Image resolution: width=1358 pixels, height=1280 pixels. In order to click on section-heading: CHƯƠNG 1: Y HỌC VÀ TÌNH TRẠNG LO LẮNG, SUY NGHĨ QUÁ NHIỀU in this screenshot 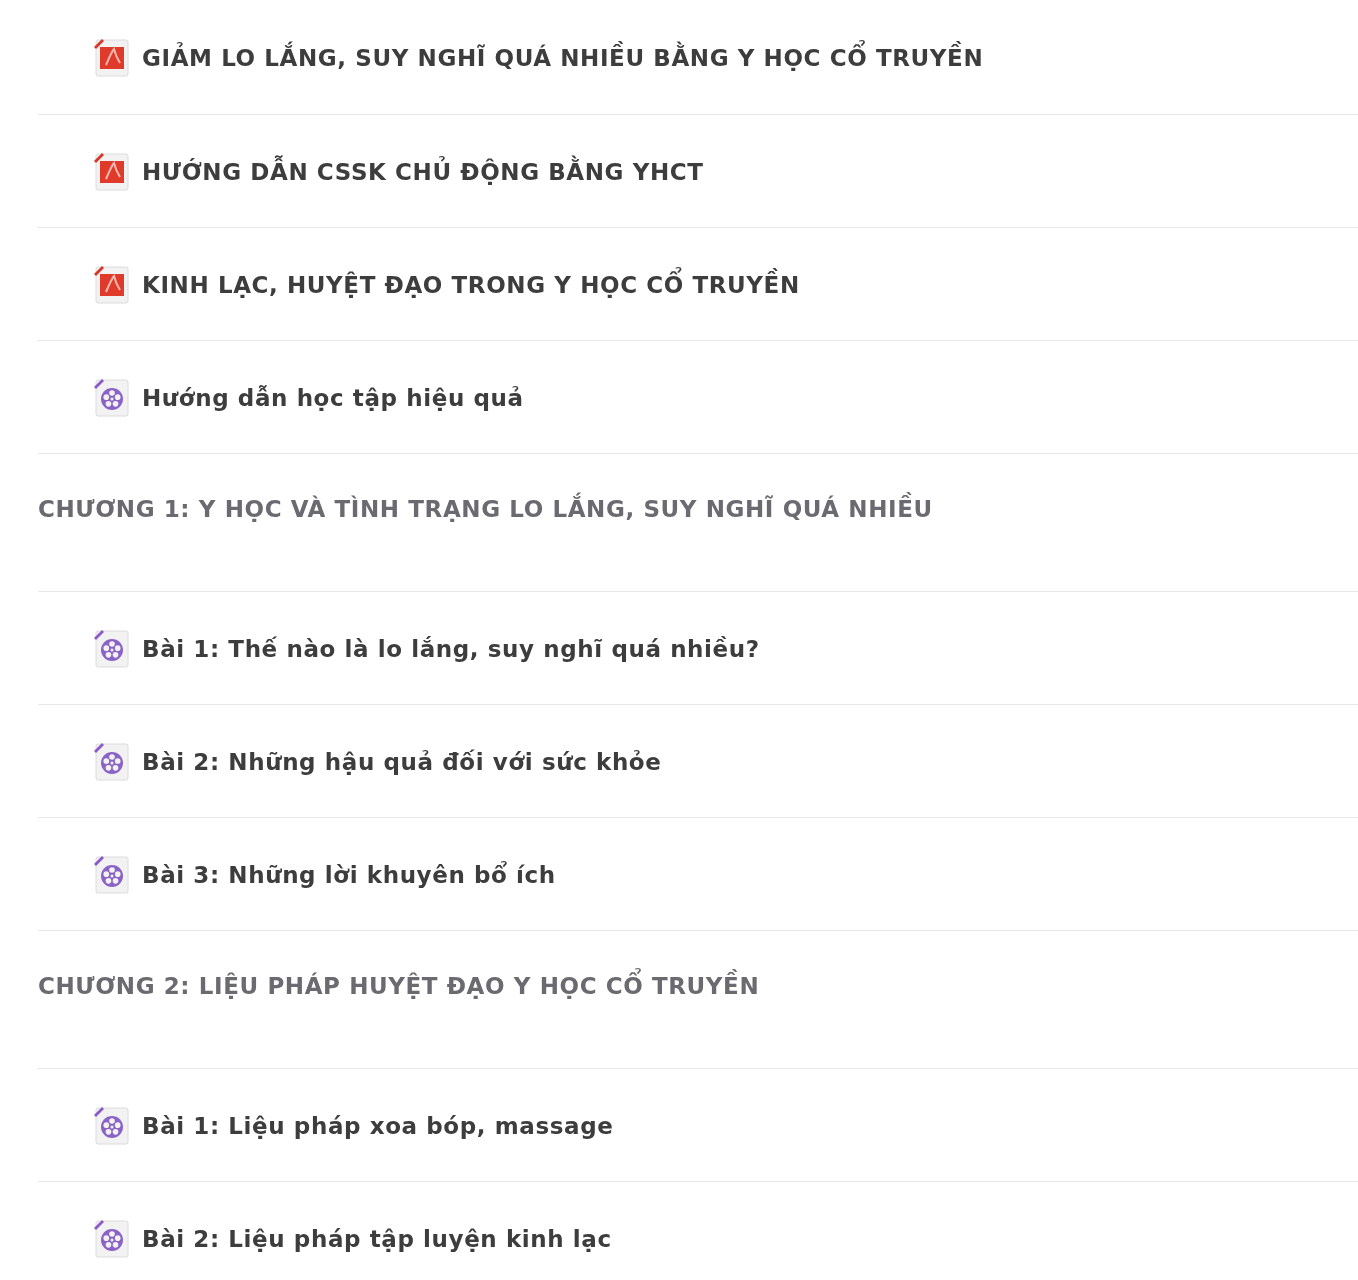, I will do `click(485, 508)`.